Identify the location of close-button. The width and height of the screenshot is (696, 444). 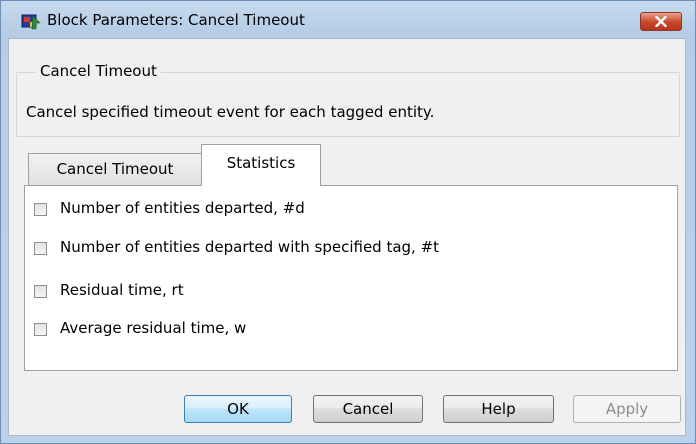
(661, 21).